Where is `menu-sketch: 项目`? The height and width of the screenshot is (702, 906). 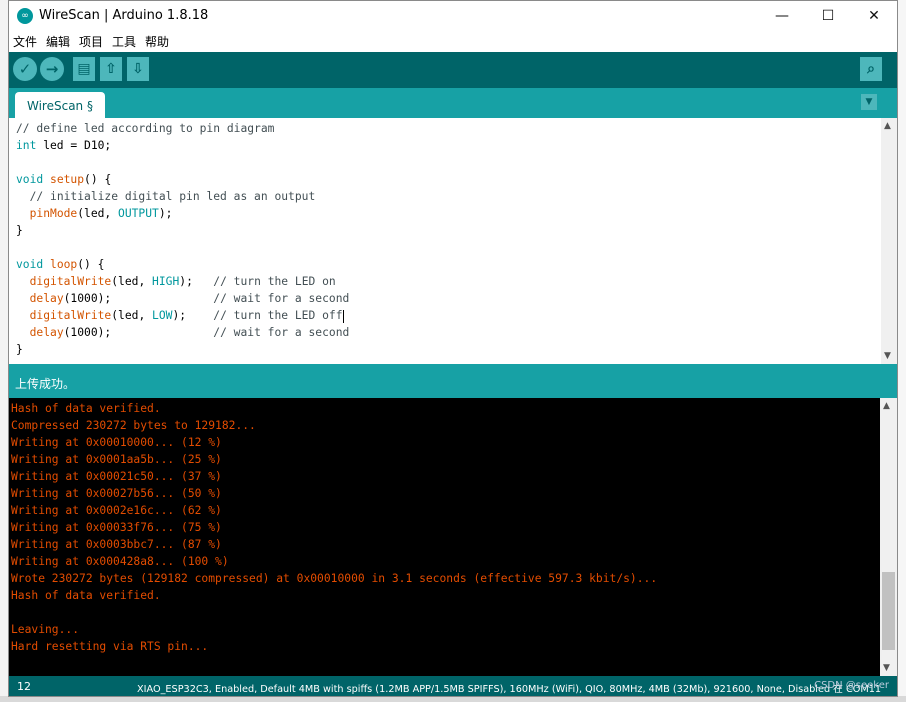
menu-sketch: 项目 is located at coordinates (91, 41).